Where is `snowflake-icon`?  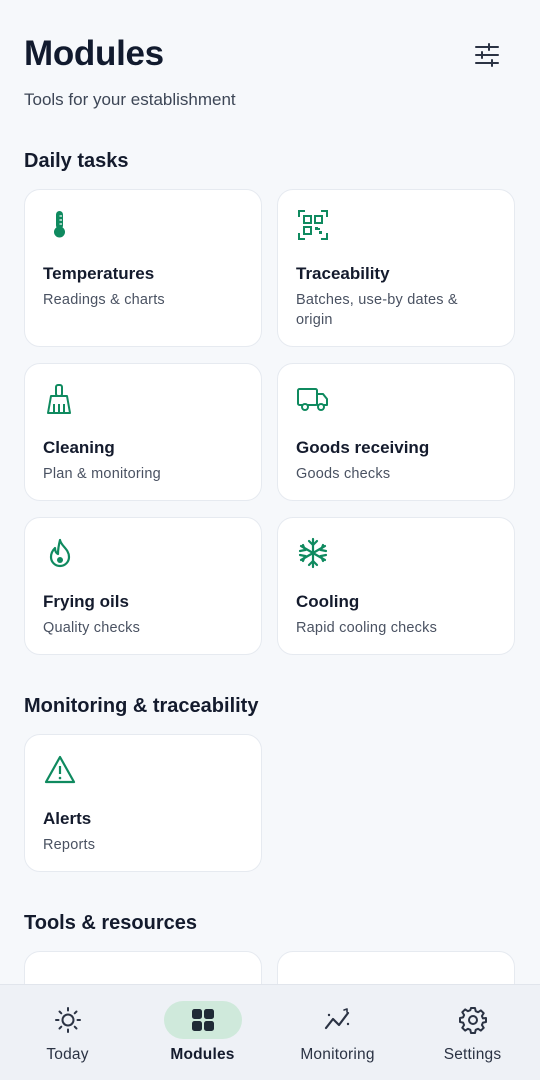 snowflake-icon is located at coordinates (313, 553).